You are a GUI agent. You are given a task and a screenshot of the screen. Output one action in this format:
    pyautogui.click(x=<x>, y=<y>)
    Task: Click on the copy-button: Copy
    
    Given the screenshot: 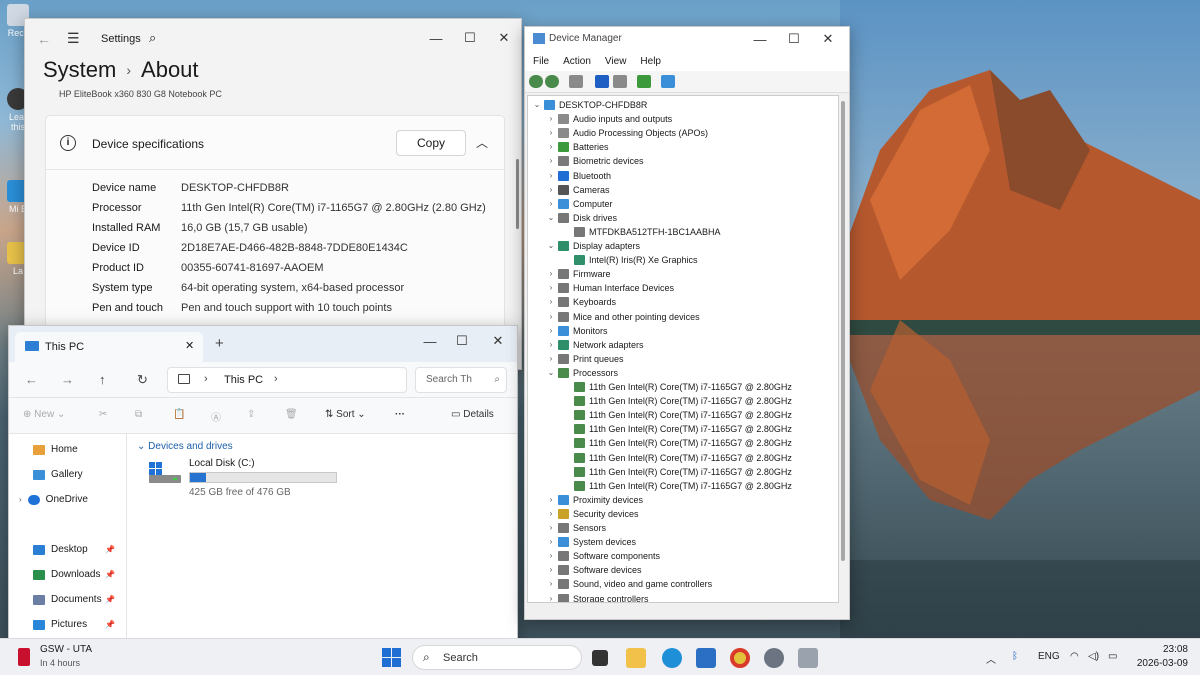 What is the action you would take?
    pyautogui.click(x=431, y=143)
    